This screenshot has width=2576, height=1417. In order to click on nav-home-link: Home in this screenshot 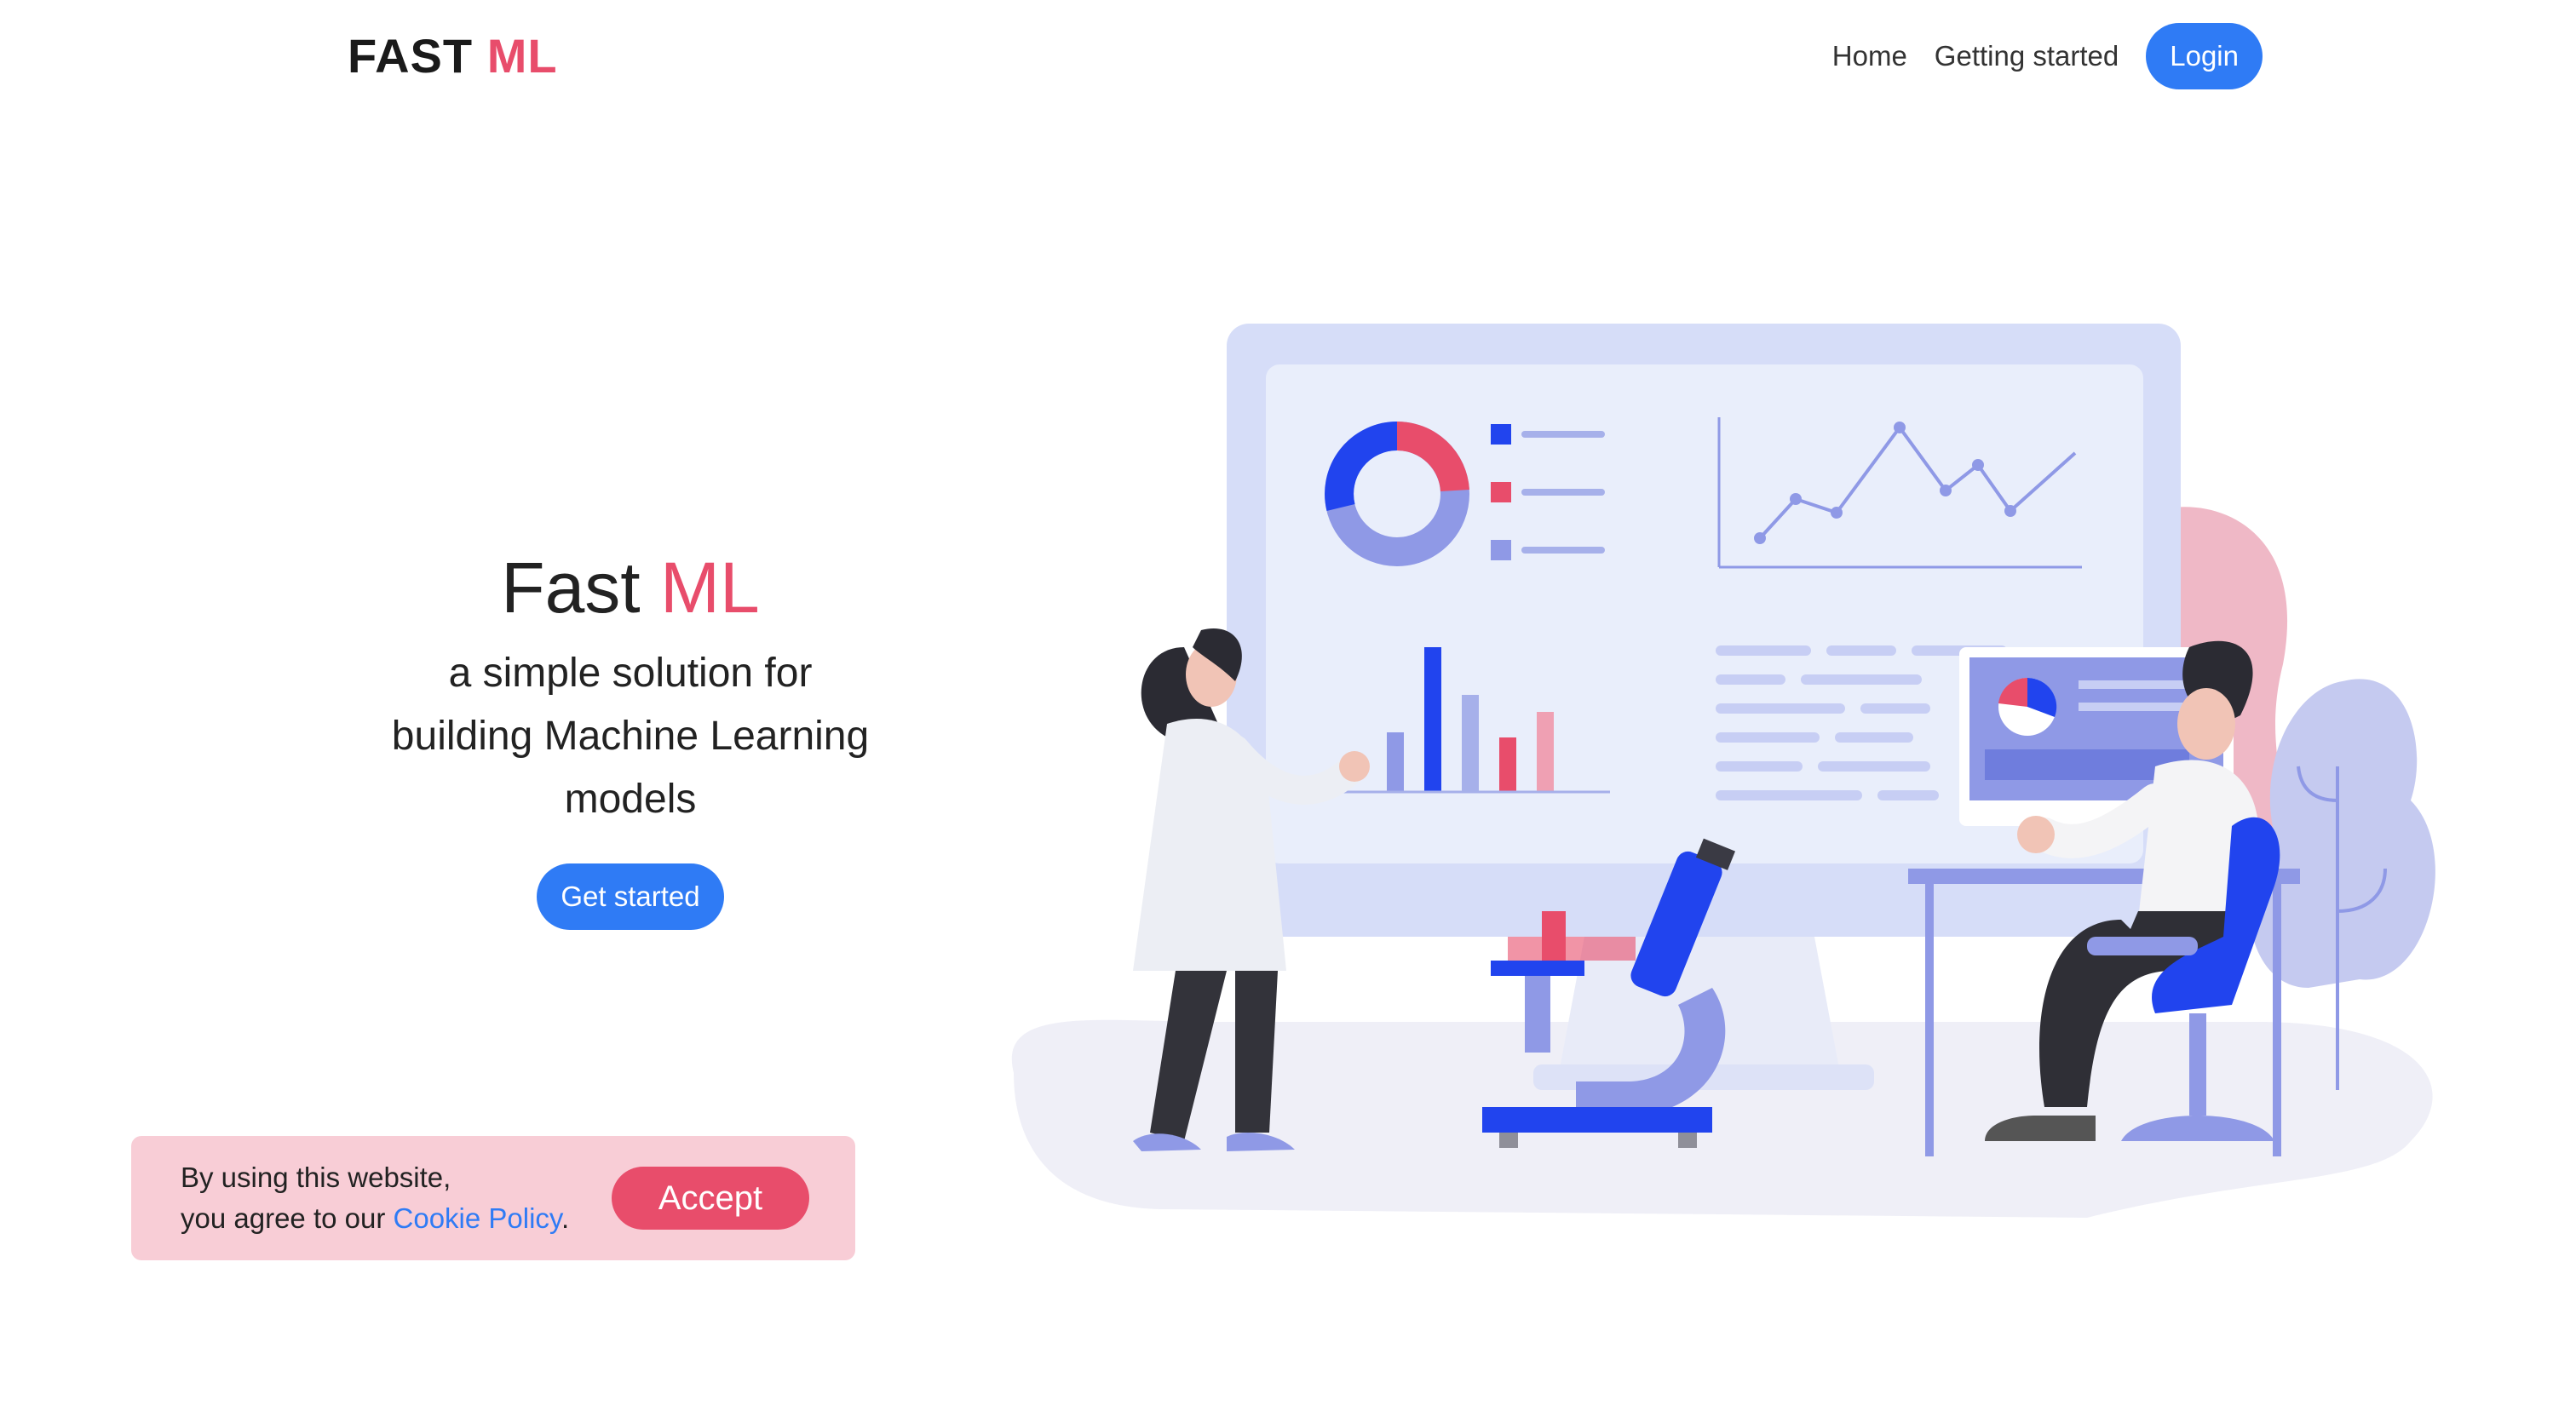, I will do `click(1870, 56)`.